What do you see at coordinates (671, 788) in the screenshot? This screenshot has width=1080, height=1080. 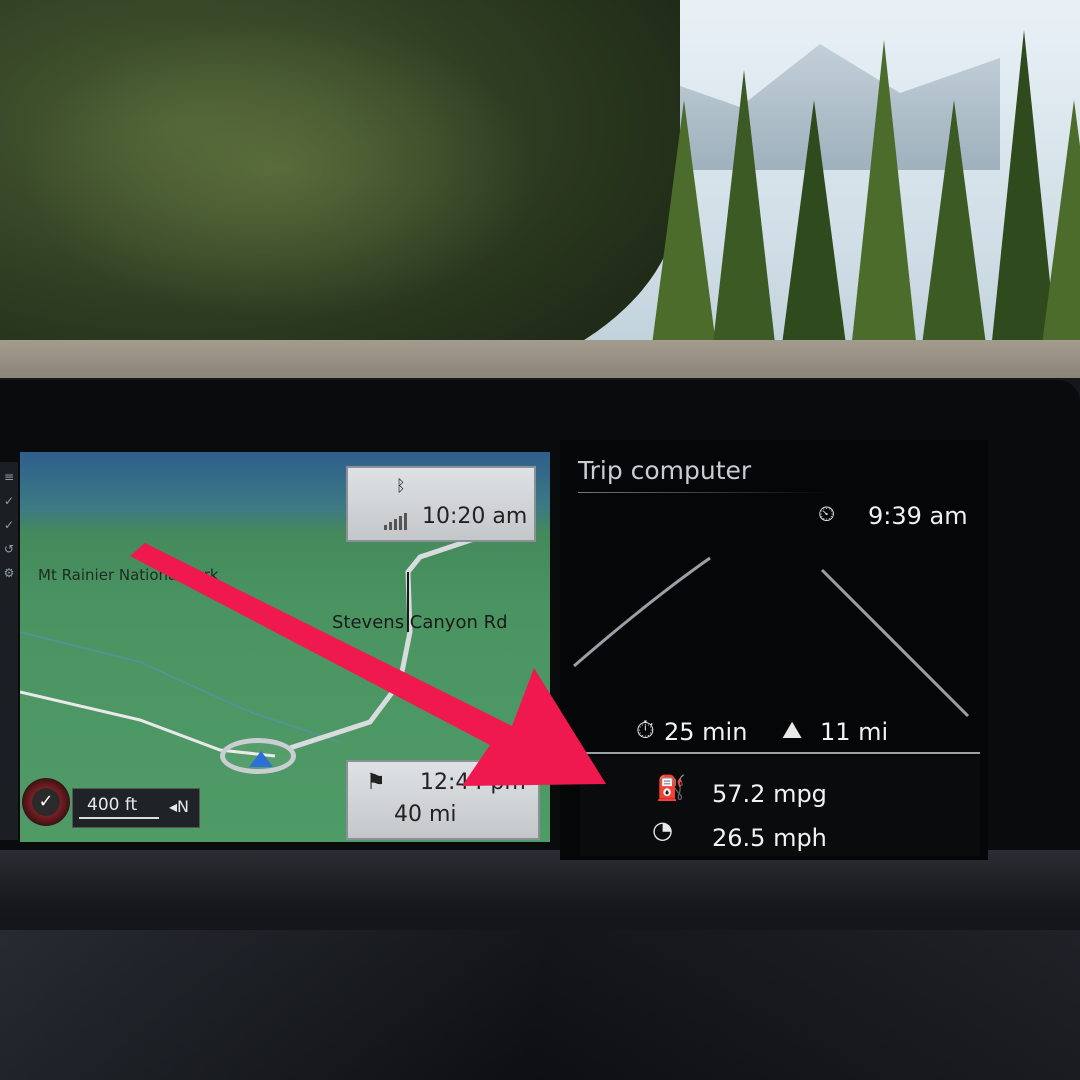 I see `fuel-pump-icon: ⛽` at bounding box center [671, 788].